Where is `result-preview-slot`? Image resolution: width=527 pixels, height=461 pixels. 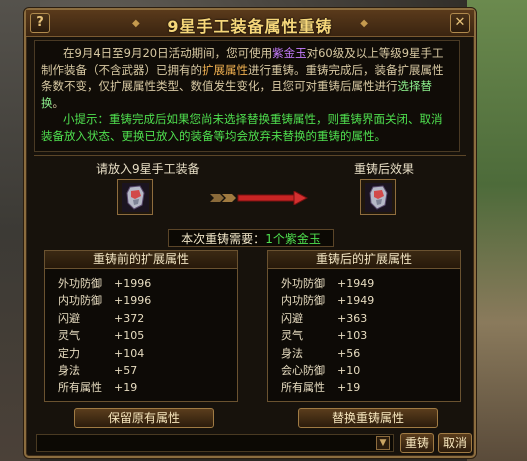
result-preview-slot is located at coordinates (378, 197).